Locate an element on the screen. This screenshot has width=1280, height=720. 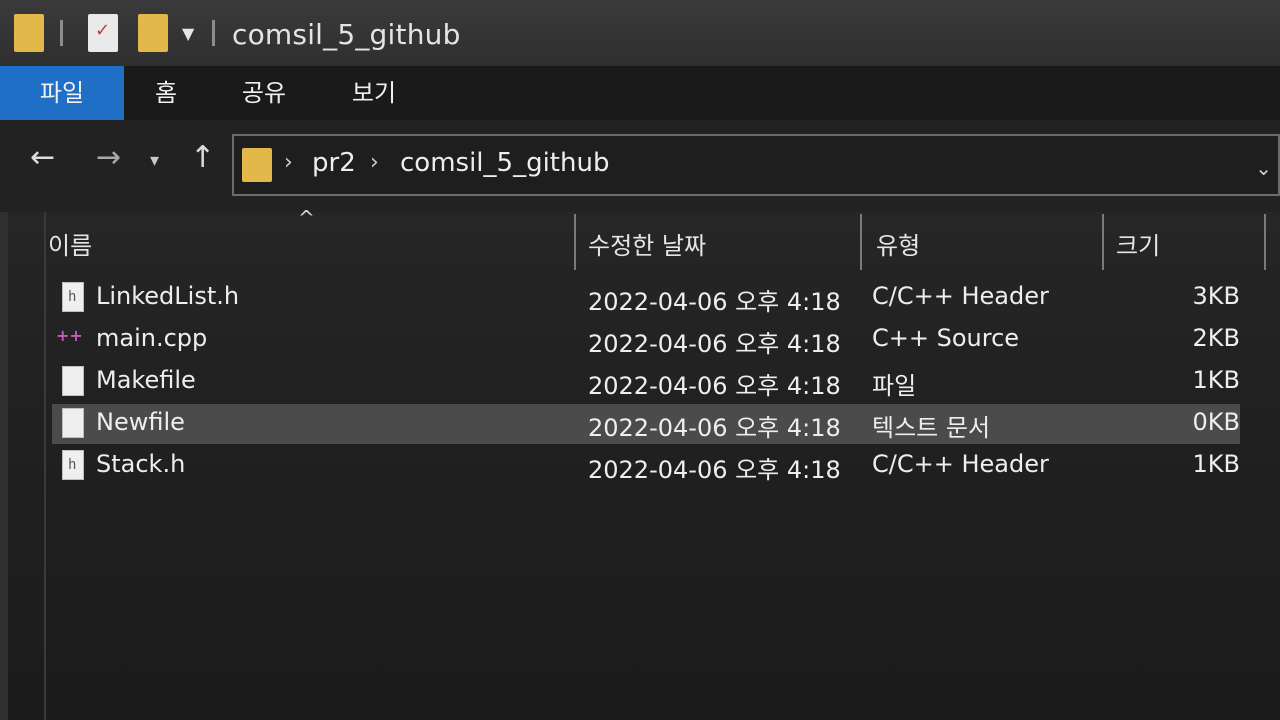
file-type: C++ Source is located at coordinates (946, 338).